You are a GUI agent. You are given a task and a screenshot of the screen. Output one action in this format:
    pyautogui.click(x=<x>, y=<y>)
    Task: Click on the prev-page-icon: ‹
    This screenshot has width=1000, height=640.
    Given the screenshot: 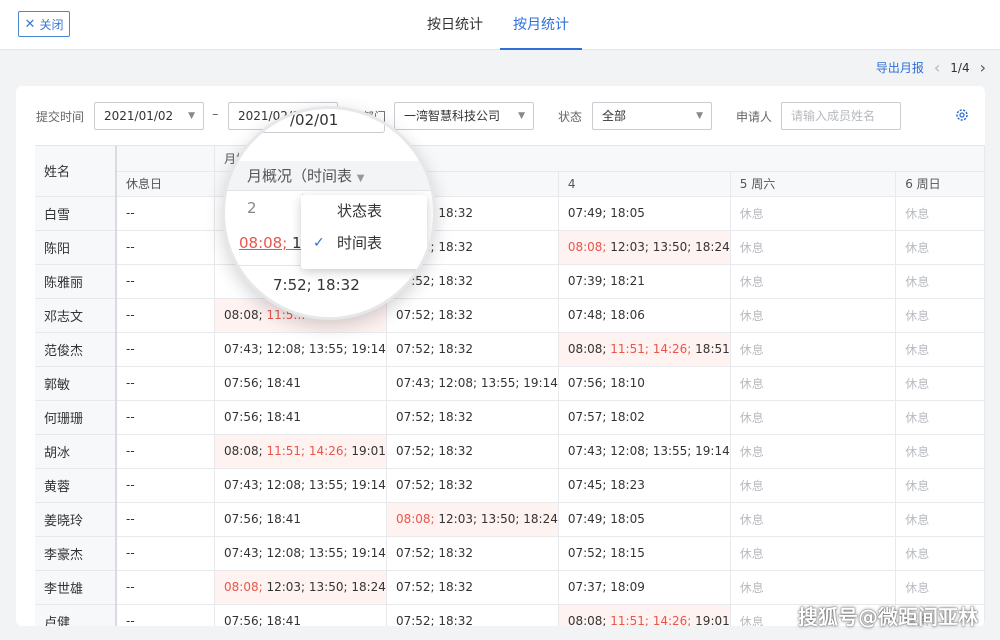 What is the action you would take?
    pyautogui.click(x=937, y=67)
    